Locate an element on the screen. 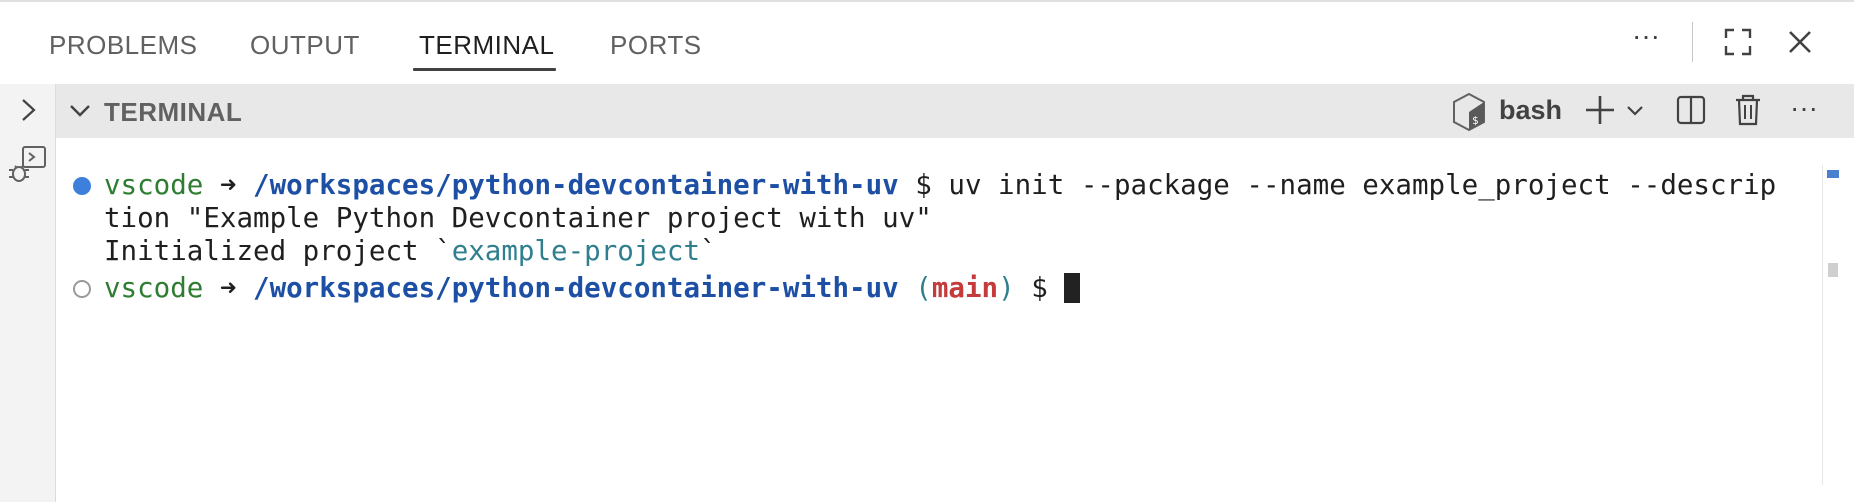 The height and width of the screenshot is (502, 1854). bash-shell-icon: $ is located at coordinates (1469, 112).